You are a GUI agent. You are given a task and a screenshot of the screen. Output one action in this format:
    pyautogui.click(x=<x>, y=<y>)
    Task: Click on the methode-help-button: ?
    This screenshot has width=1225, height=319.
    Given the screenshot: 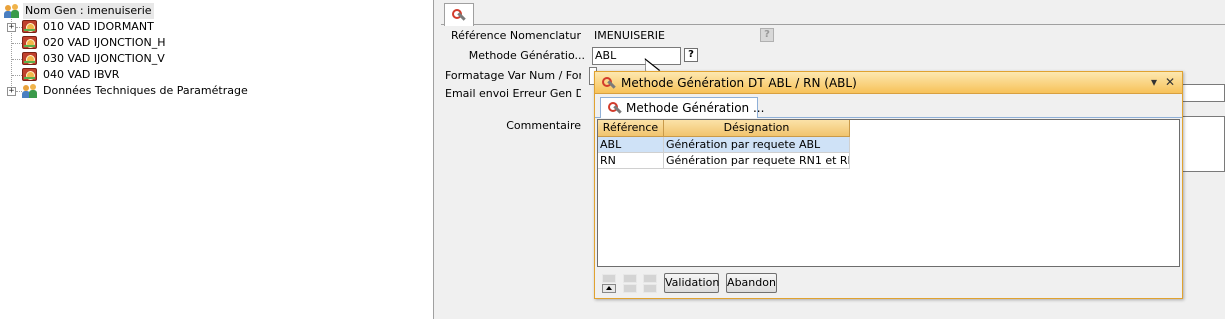 What is the action you would take?
    pyautogui.click(x=691, y=55)
    